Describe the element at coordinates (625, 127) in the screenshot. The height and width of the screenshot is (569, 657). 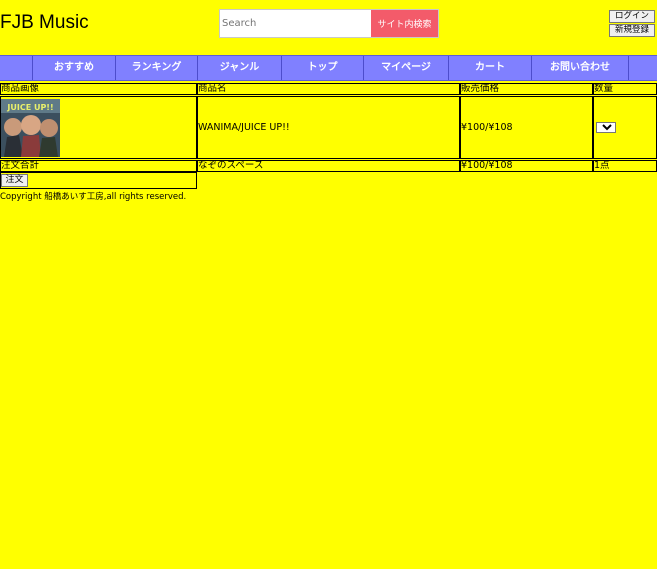
I see `item-quantity-cell: 1` at that location.